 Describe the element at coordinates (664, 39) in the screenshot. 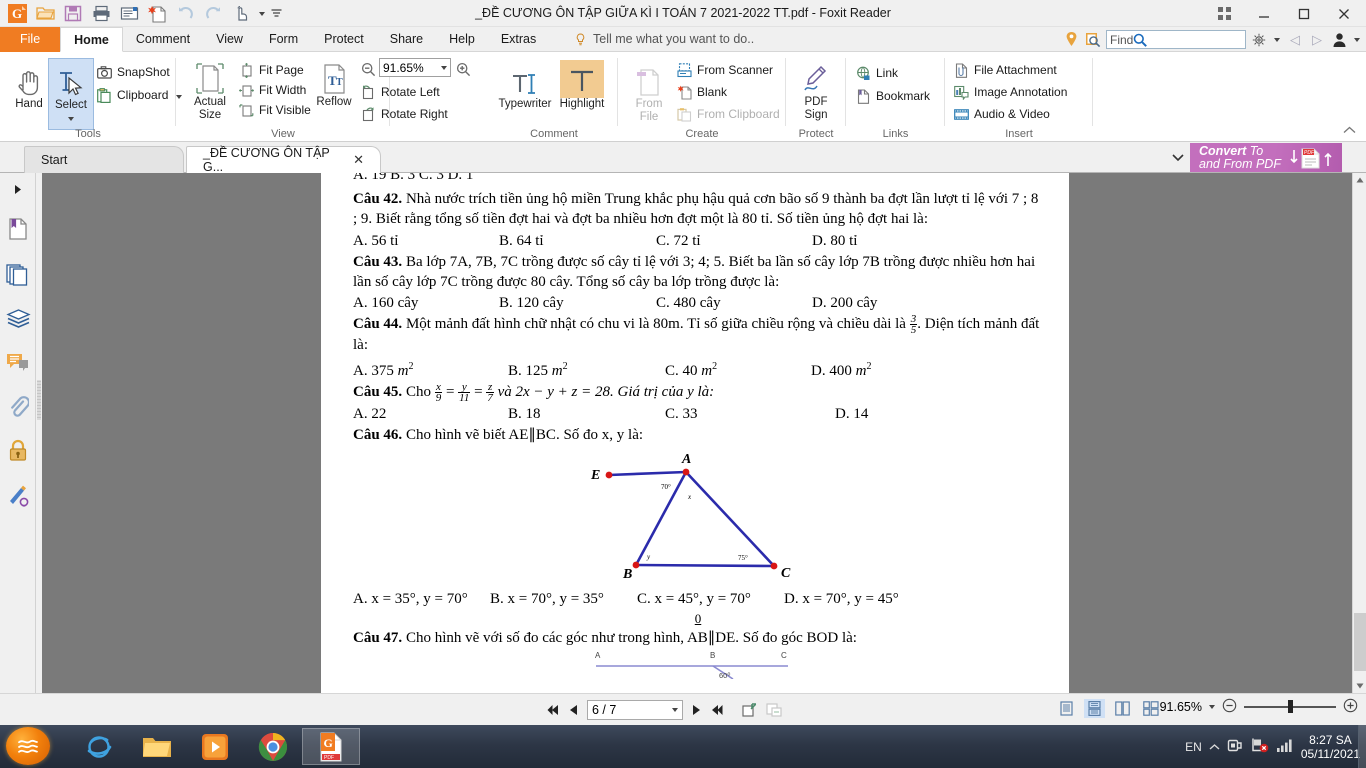

I see `tell-me-search: Tell me what you want to do..` at that location.